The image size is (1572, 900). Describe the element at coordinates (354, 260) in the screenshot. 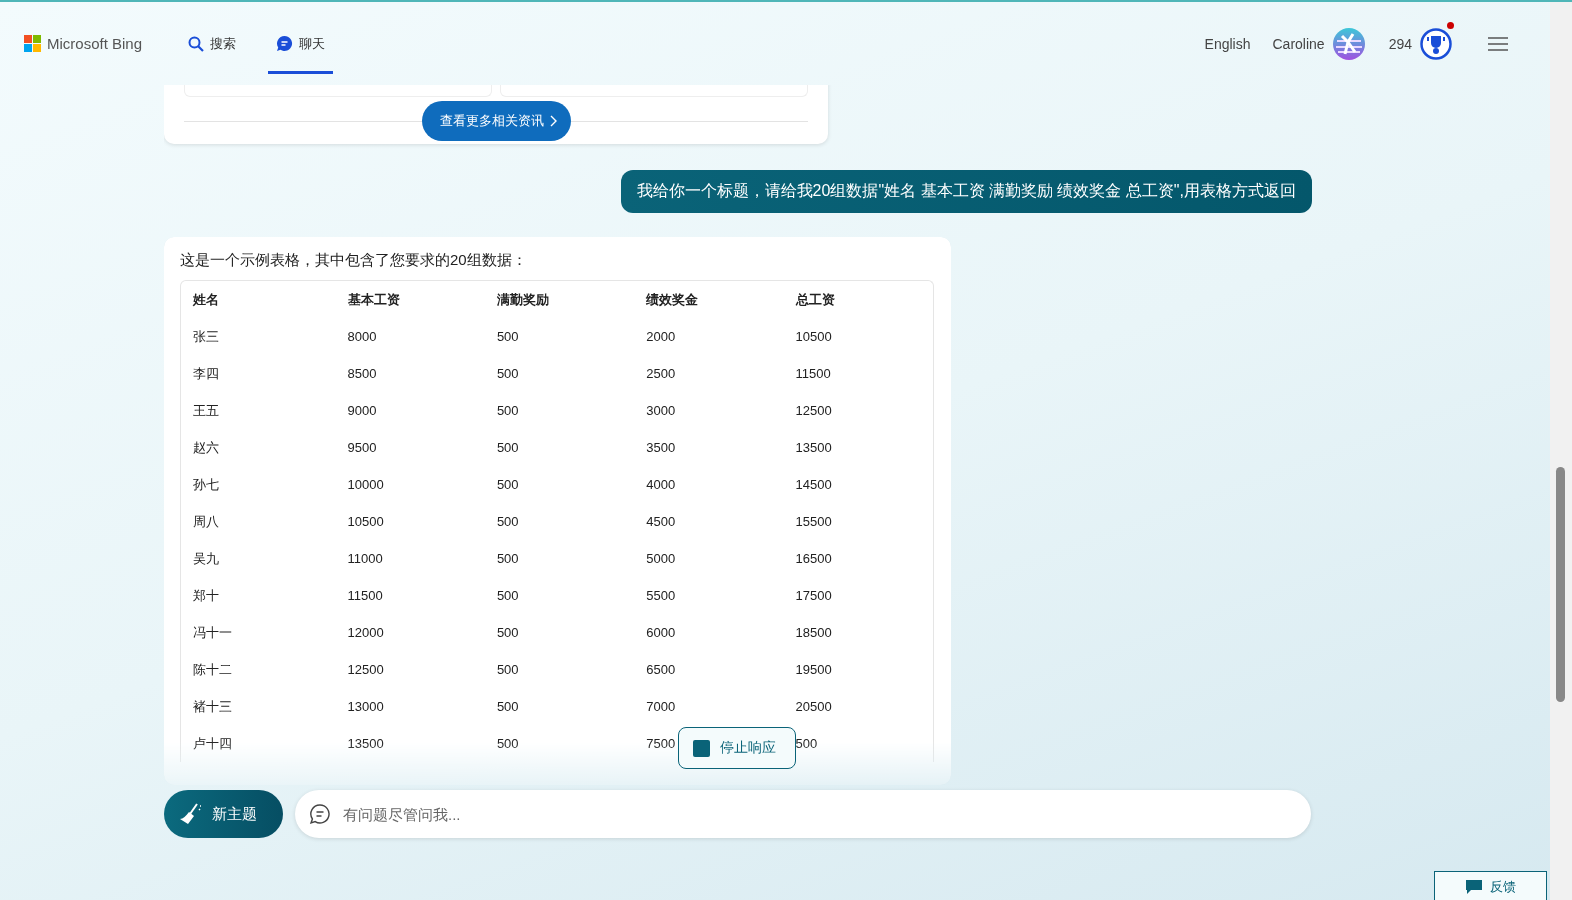

I see `bot-message-text: 这是一个示例表格，其中包含了您要求的20组数据：` at that location.